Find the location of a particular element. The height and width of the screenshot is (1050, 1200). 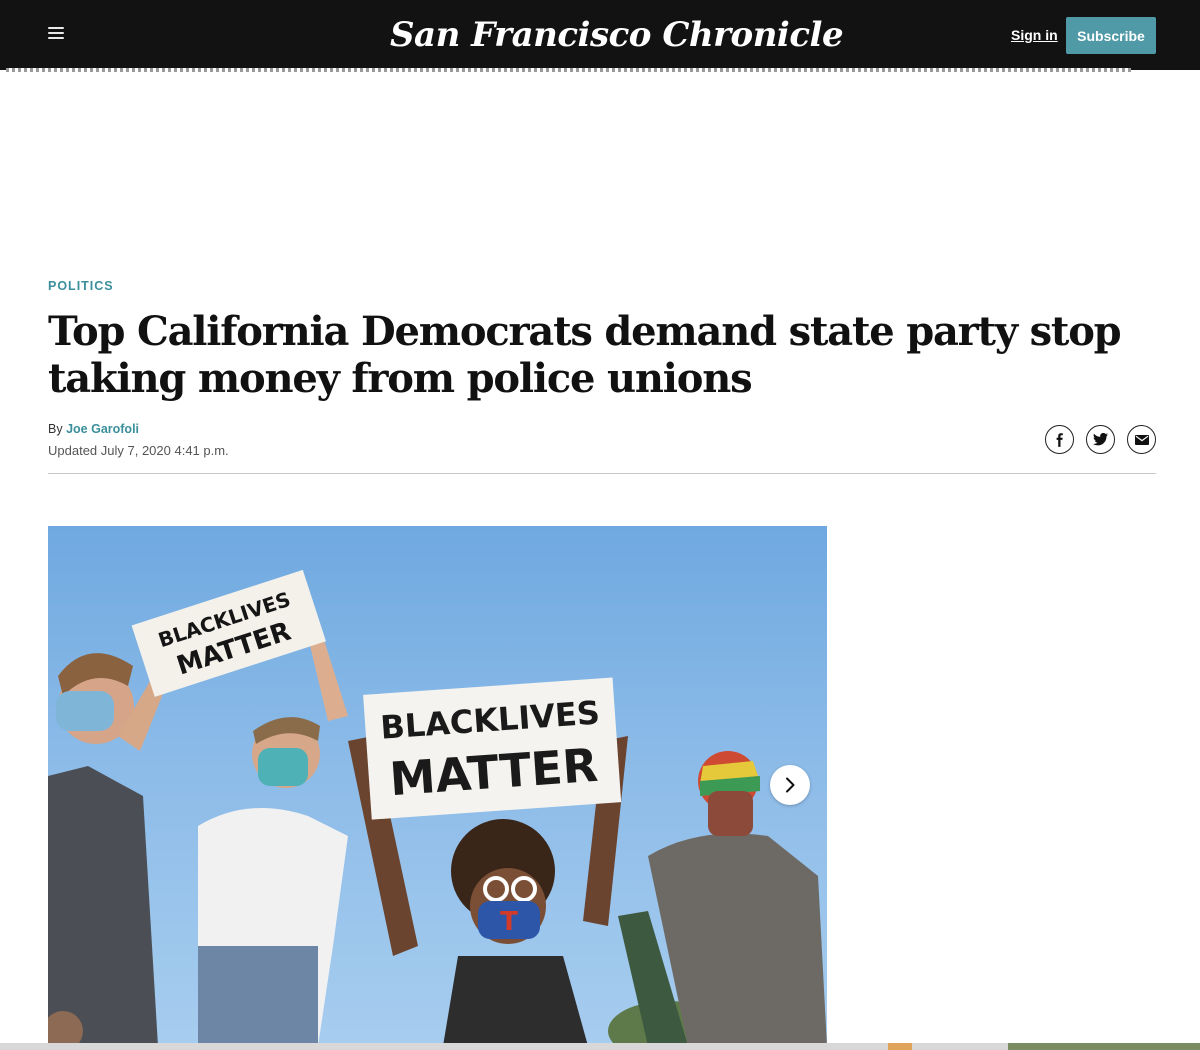

gallery-next-button is located at coordinates (790, 785).